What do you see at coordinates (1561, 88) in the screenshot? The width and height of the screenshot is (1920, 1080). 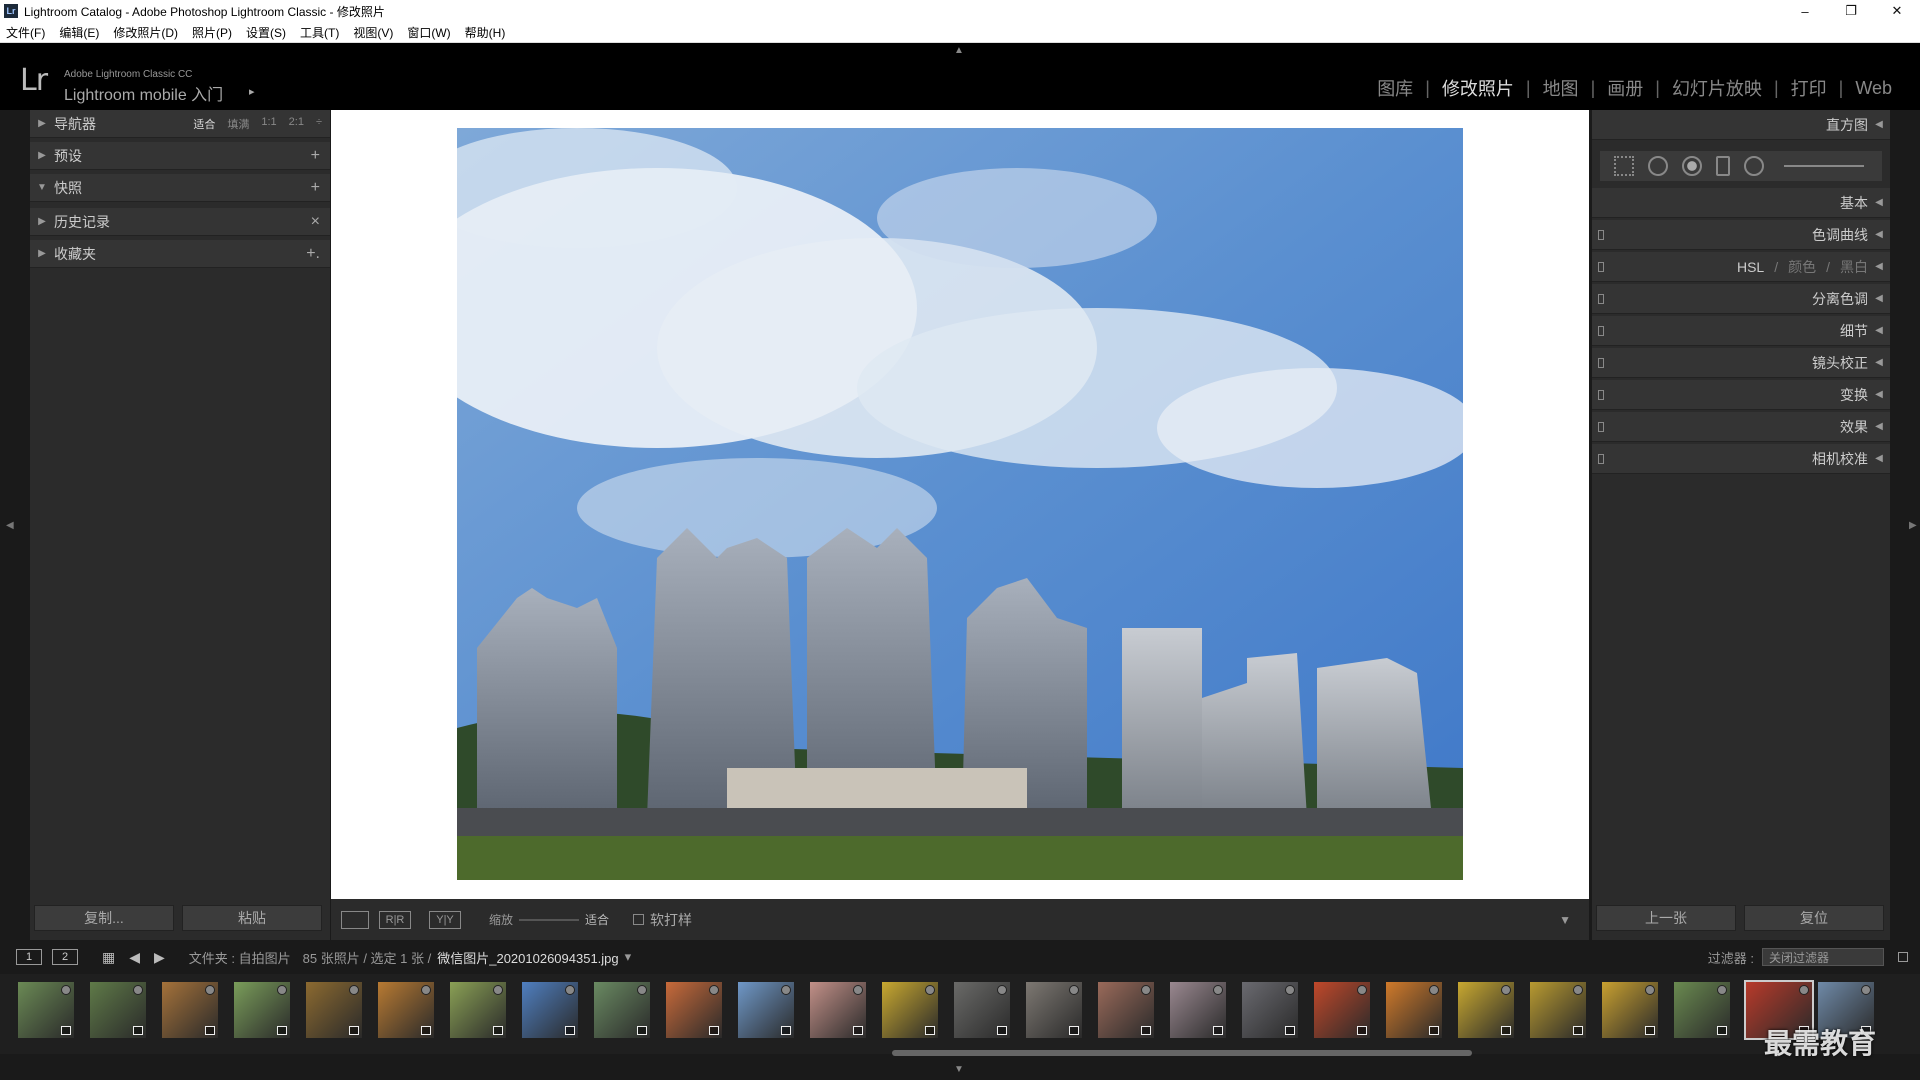 I see `module-map: 地图` at bounding box center [1561, 88].